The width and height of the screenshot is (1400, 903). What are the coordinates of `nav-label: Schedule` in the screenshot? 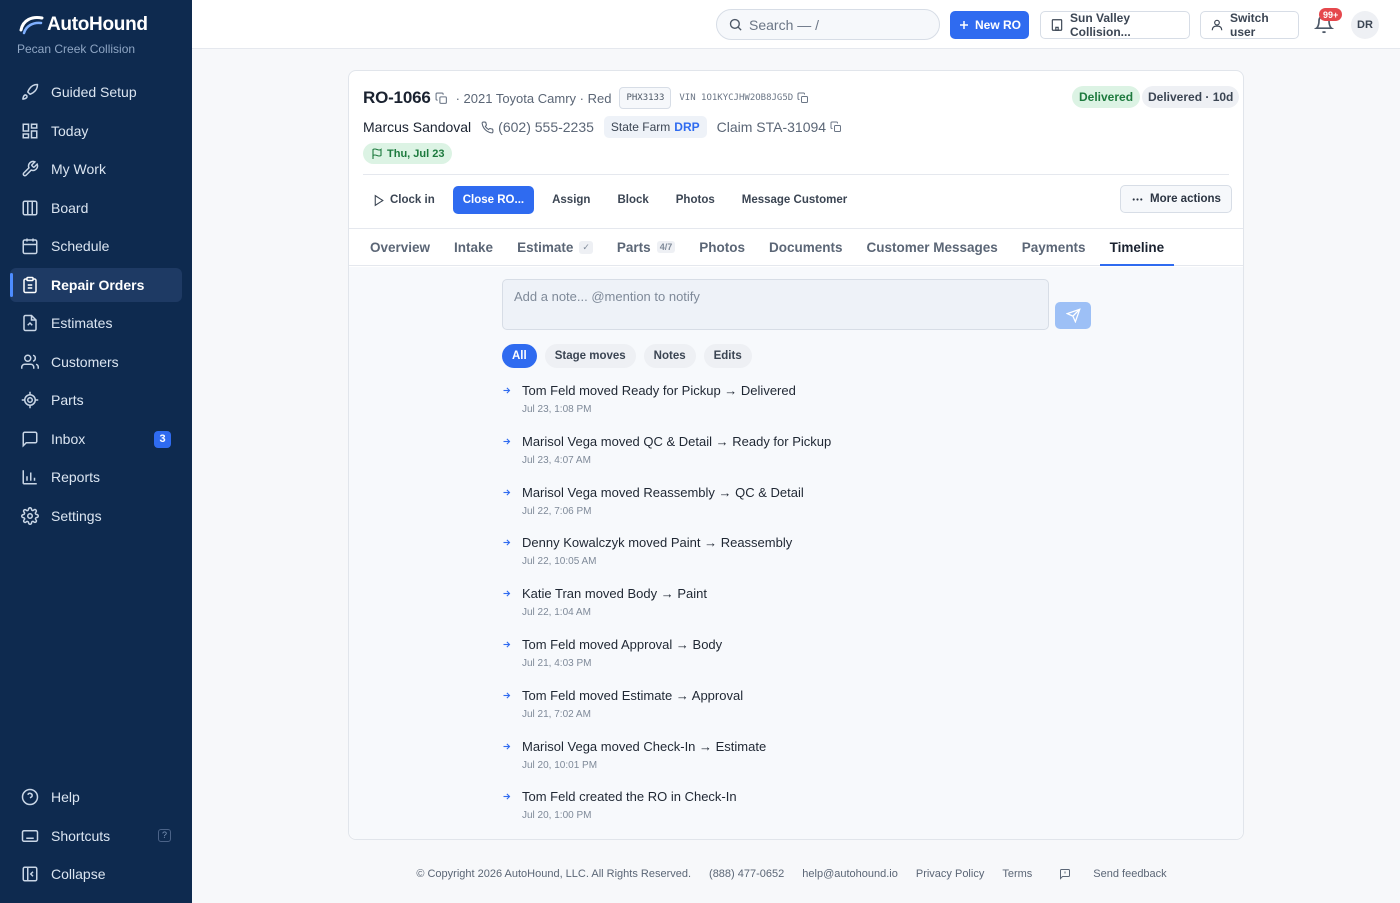 It's located at (80, 246).